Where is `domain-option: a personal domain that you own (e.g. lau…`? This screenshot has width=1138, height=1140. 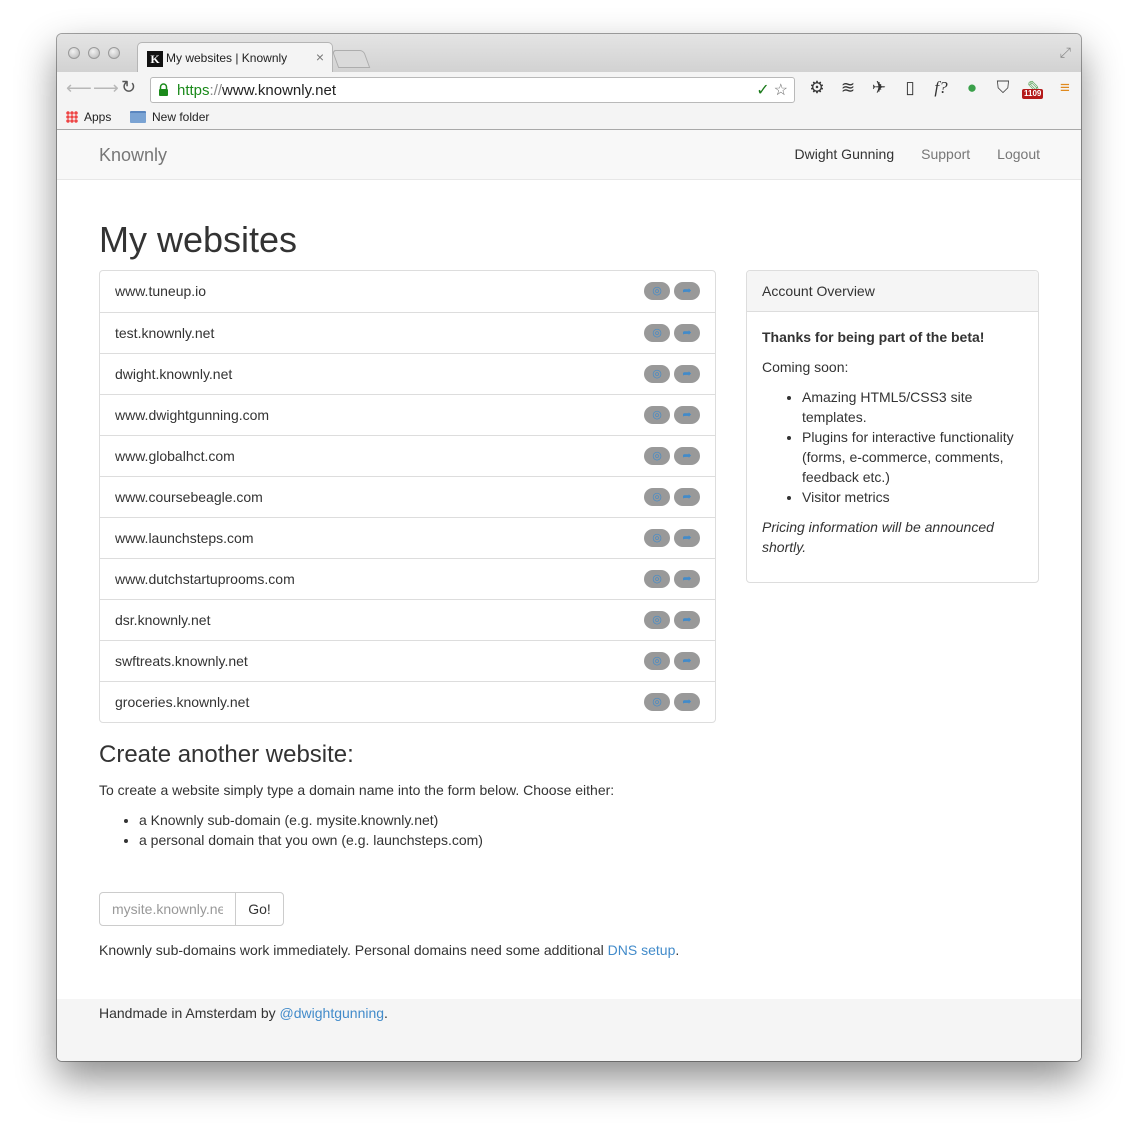
domain-option: a personal domain that you own (e.g. lau… is located at coordinates (429, 840).